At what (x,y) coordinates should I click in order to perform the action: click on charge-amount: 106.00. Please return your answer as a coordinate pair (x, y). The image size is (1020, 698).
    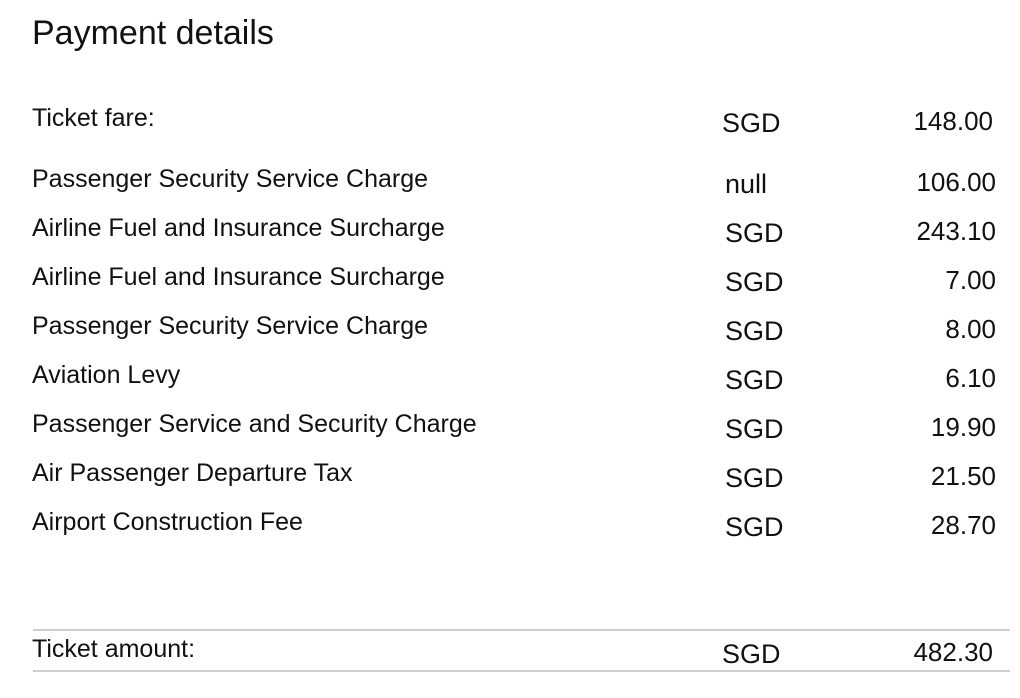
    Looking at the image, I should click on (956, 182).